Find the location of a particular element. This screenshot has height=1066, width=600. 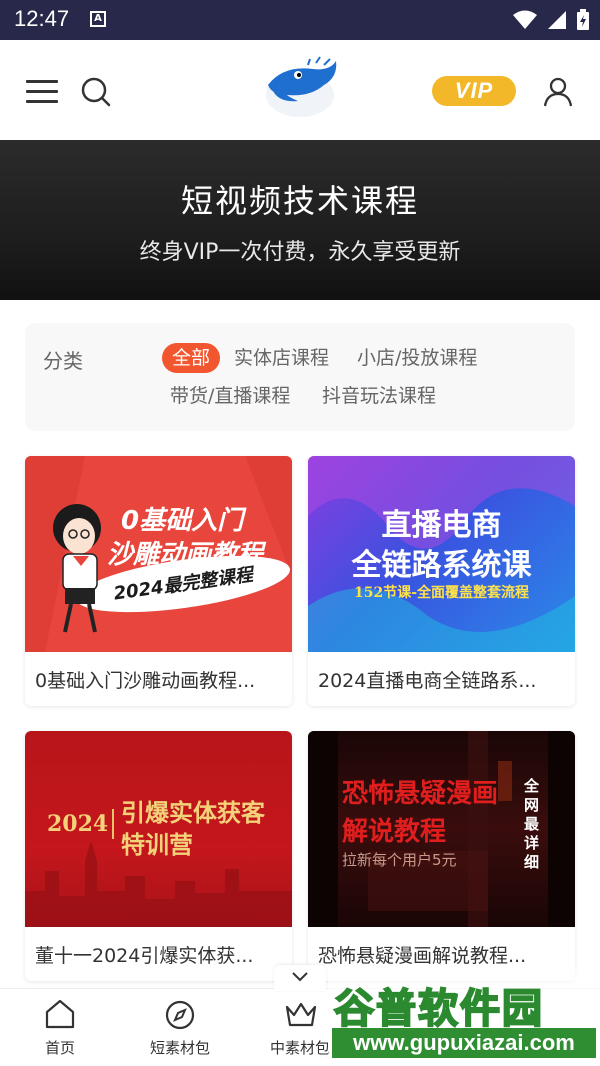

filter-chip-live: 带货/直播课程 is located at coordinates (230, 396).